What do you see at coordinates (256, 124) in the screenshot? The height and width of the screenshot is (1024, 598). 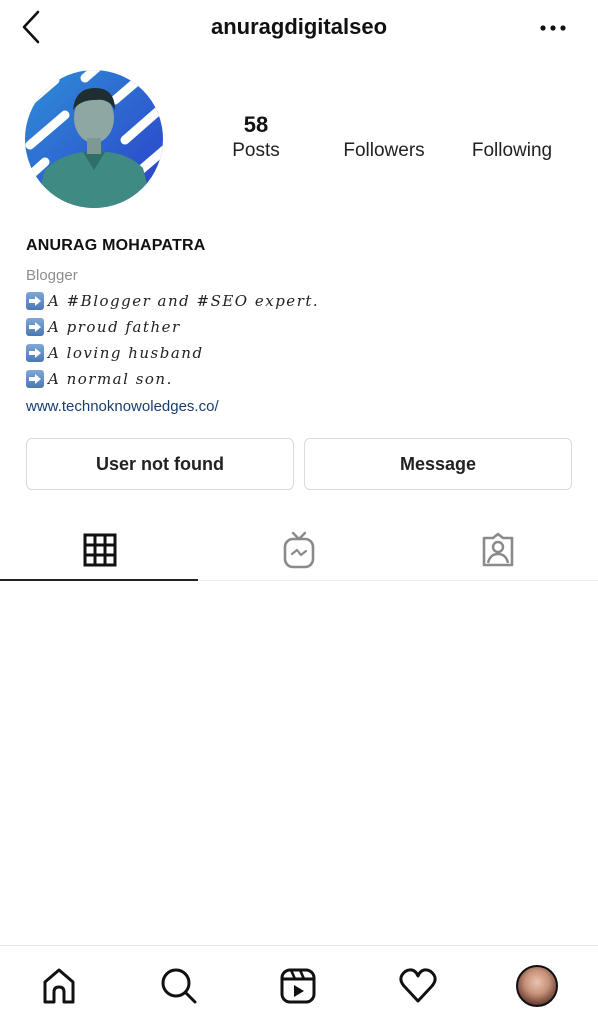 I see `posts-count: 58` at bounding box center [256, 124].